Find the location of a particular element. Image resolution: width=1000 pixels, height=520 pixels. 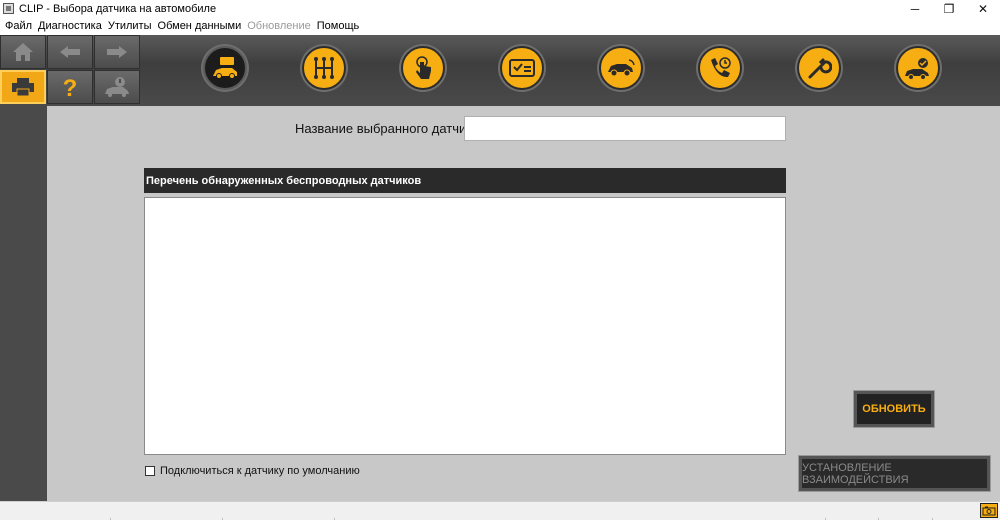

nav-gearbox is located at coordinates (324, 68).